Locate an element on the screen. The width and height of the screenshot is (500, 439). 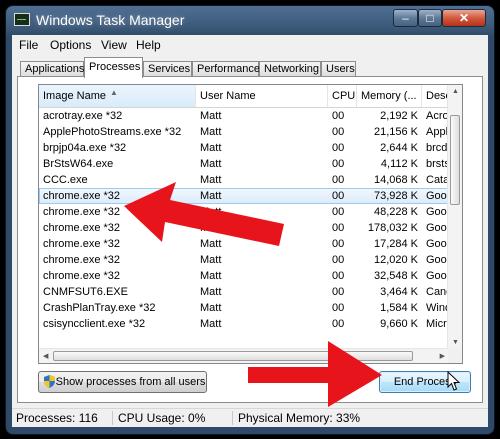
process-description: brcdc is located at coordinates (437, 148).